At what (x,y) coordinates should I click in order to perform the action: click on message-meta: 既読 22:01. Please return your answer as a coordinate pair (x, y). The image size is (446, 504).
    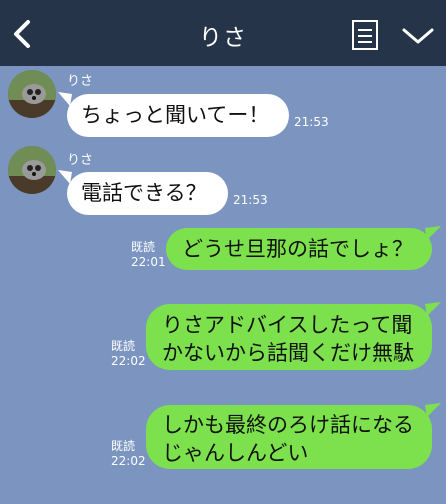
    Looking at the image, I should click on (148, 255).